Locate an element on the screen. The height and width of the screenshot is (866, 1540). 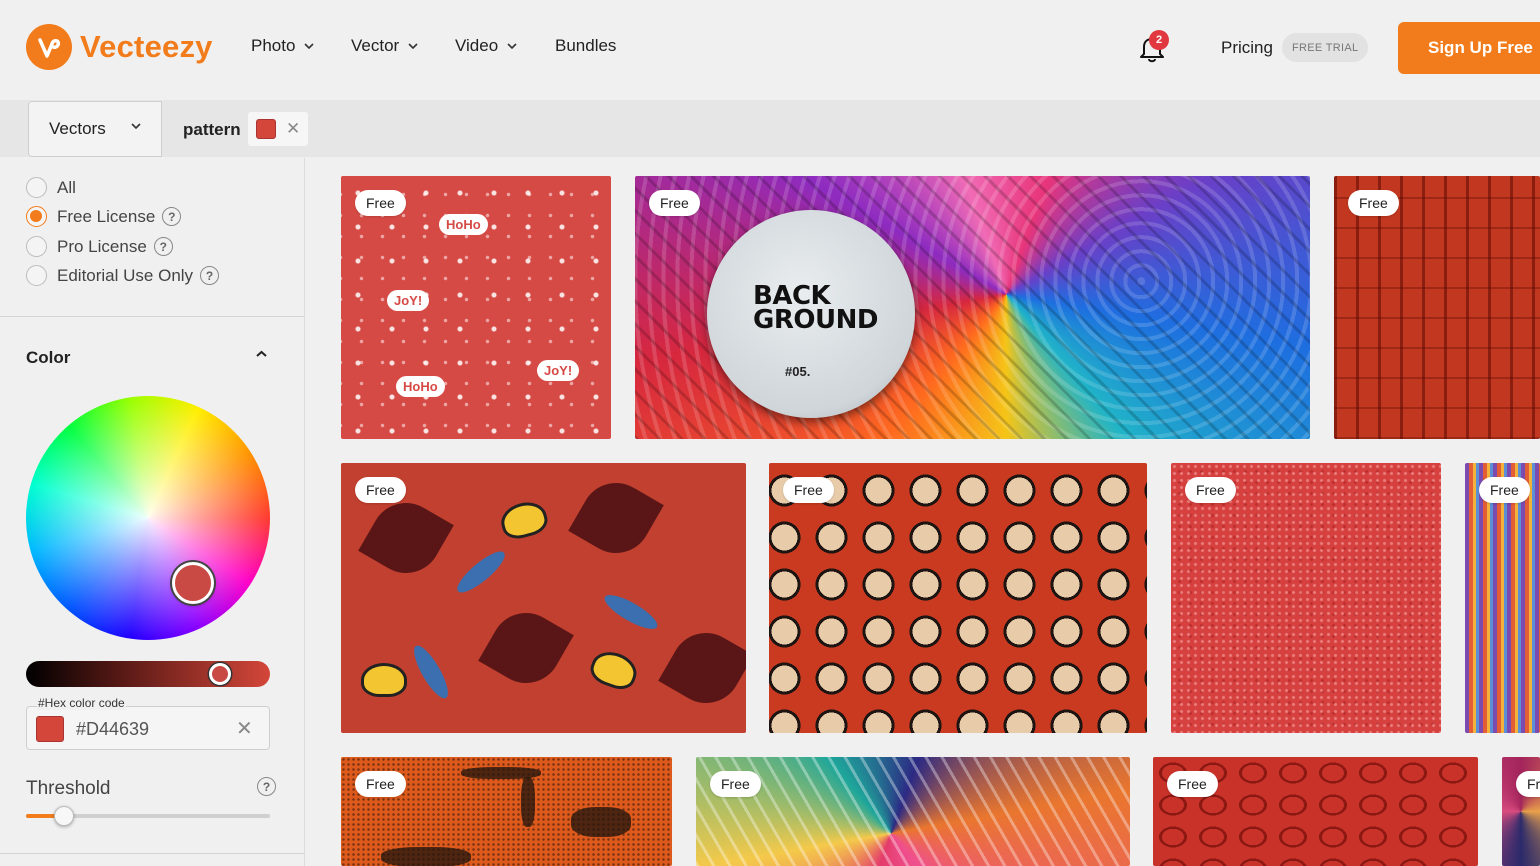
color-section-heading: Color is located at coordinates (48, 358).